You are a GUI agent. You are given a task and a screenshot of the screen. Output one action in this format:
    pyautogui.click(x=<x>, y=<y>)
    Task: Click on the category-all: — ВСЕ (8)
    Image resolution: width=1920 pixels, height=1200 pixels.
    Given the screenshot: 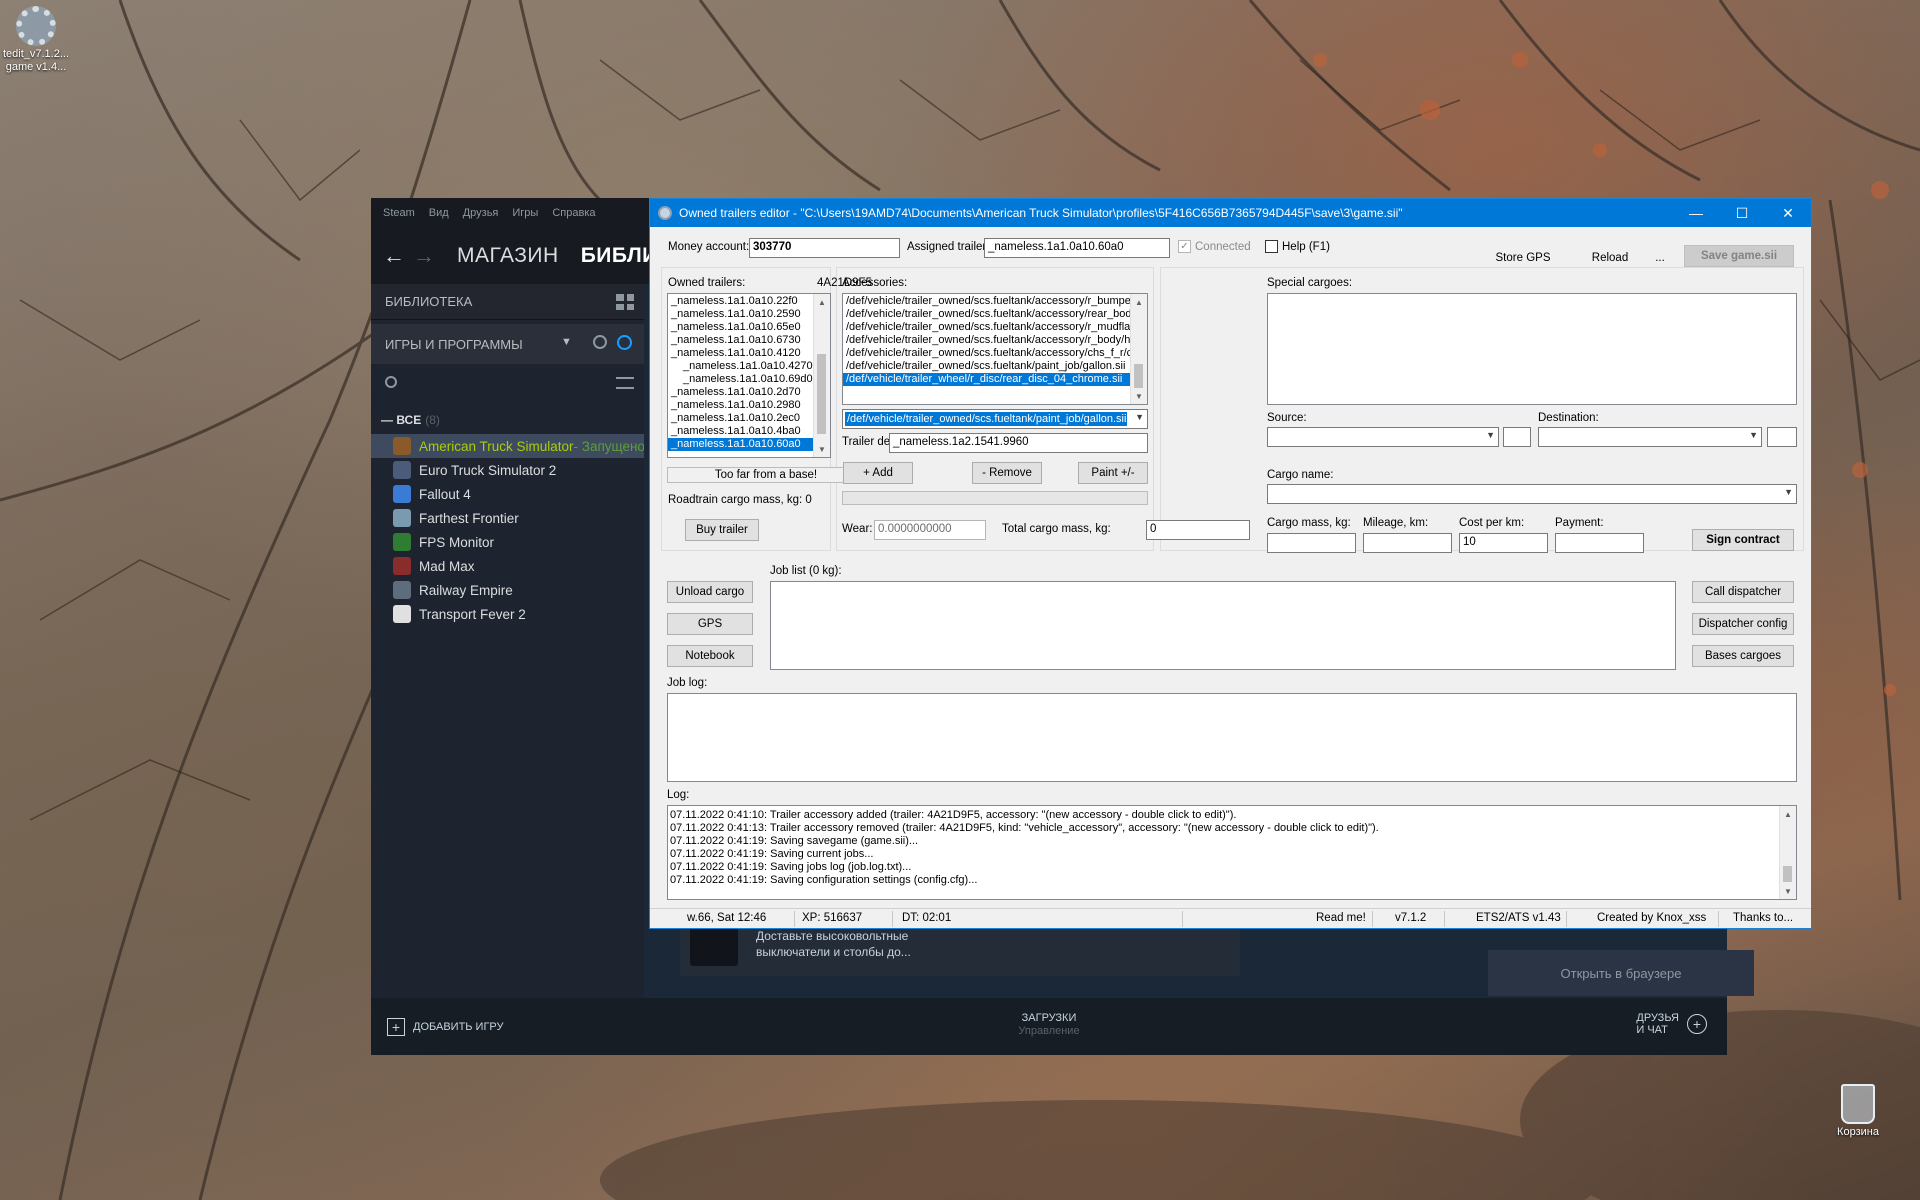 What is the action you would take?
    pyautogui.click(x=507, y=420)
    